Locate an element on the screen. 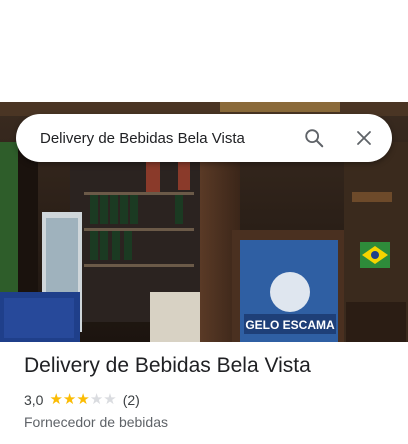 The height and width of the screenshot is (444, 408). close-icon is located at coordinates (364, 138).